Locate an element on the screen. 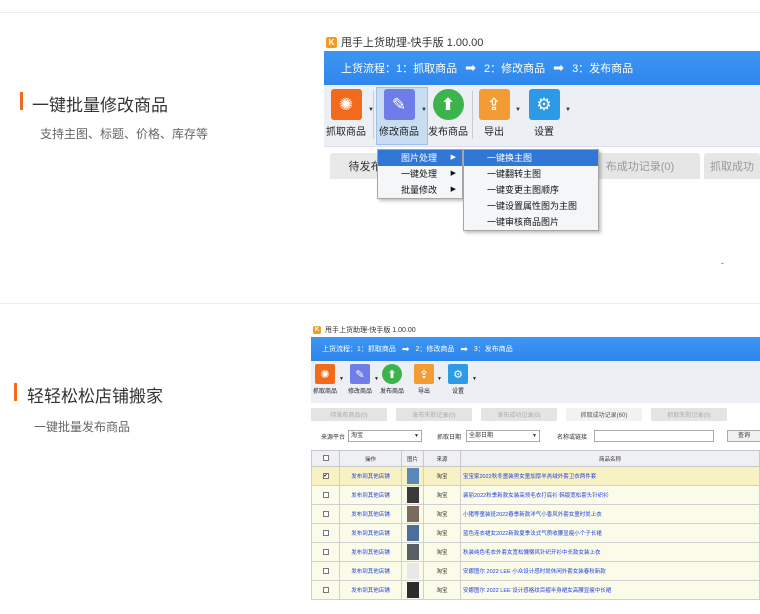  table-row: 发布到其他店铺 淘宝 秋装纯色毛衣外套女宽松慵懒风针织开衫中长款女装上衣 is located at coordinates (535, 552).